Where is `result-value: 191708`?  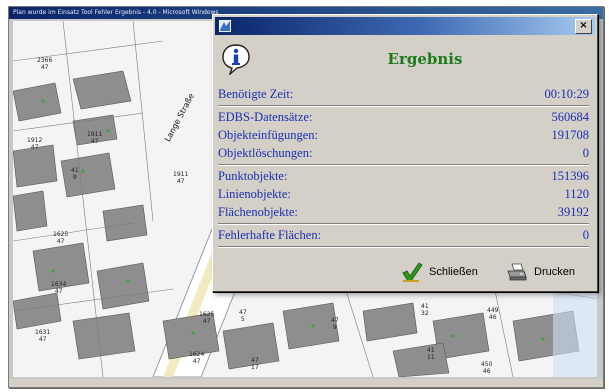
result-value: 191708 is located at coordinates (570, 135).